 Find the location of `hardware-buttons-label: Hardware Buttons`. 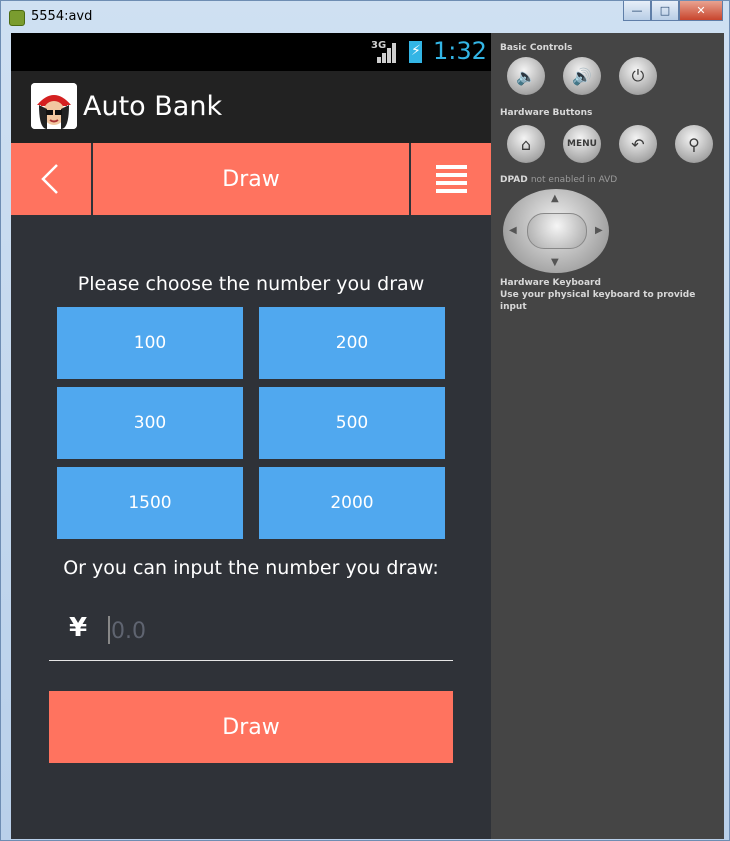

hardware-buttons-label: Hardware Buttons is located at coordinates (546, 113).